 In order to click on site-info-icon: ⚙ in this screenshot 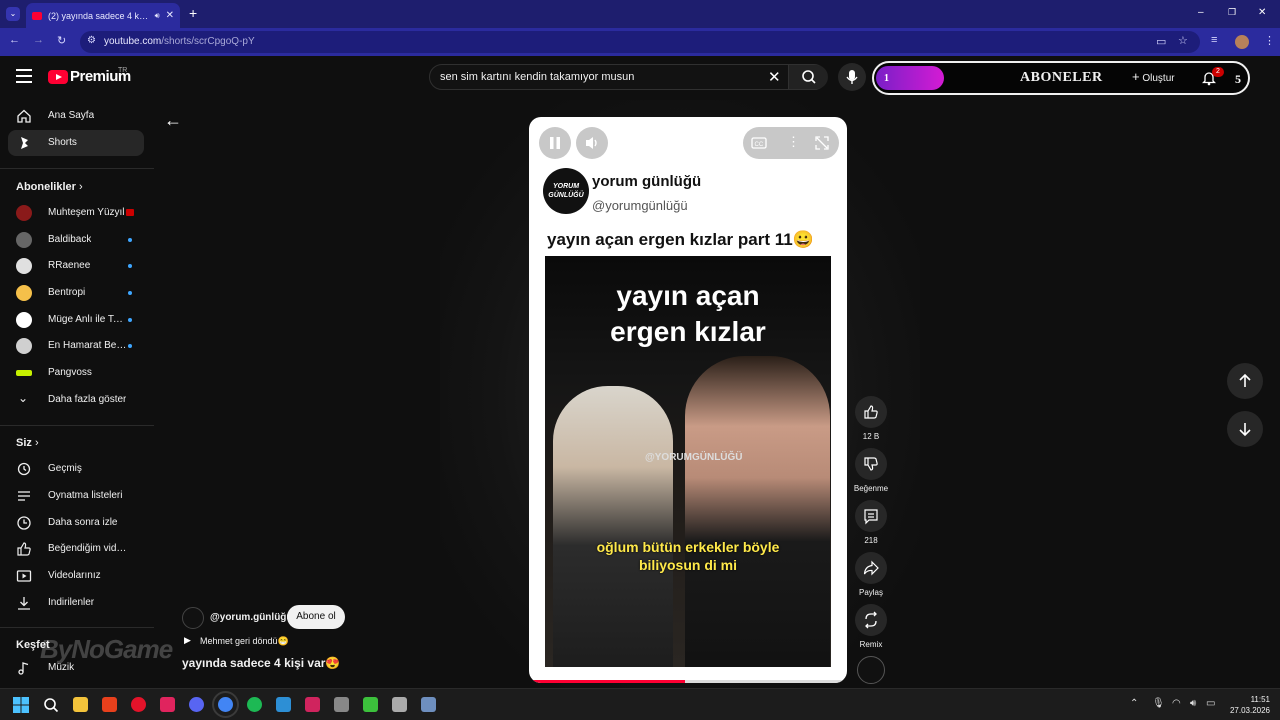, I will do `click(91, 40)`.